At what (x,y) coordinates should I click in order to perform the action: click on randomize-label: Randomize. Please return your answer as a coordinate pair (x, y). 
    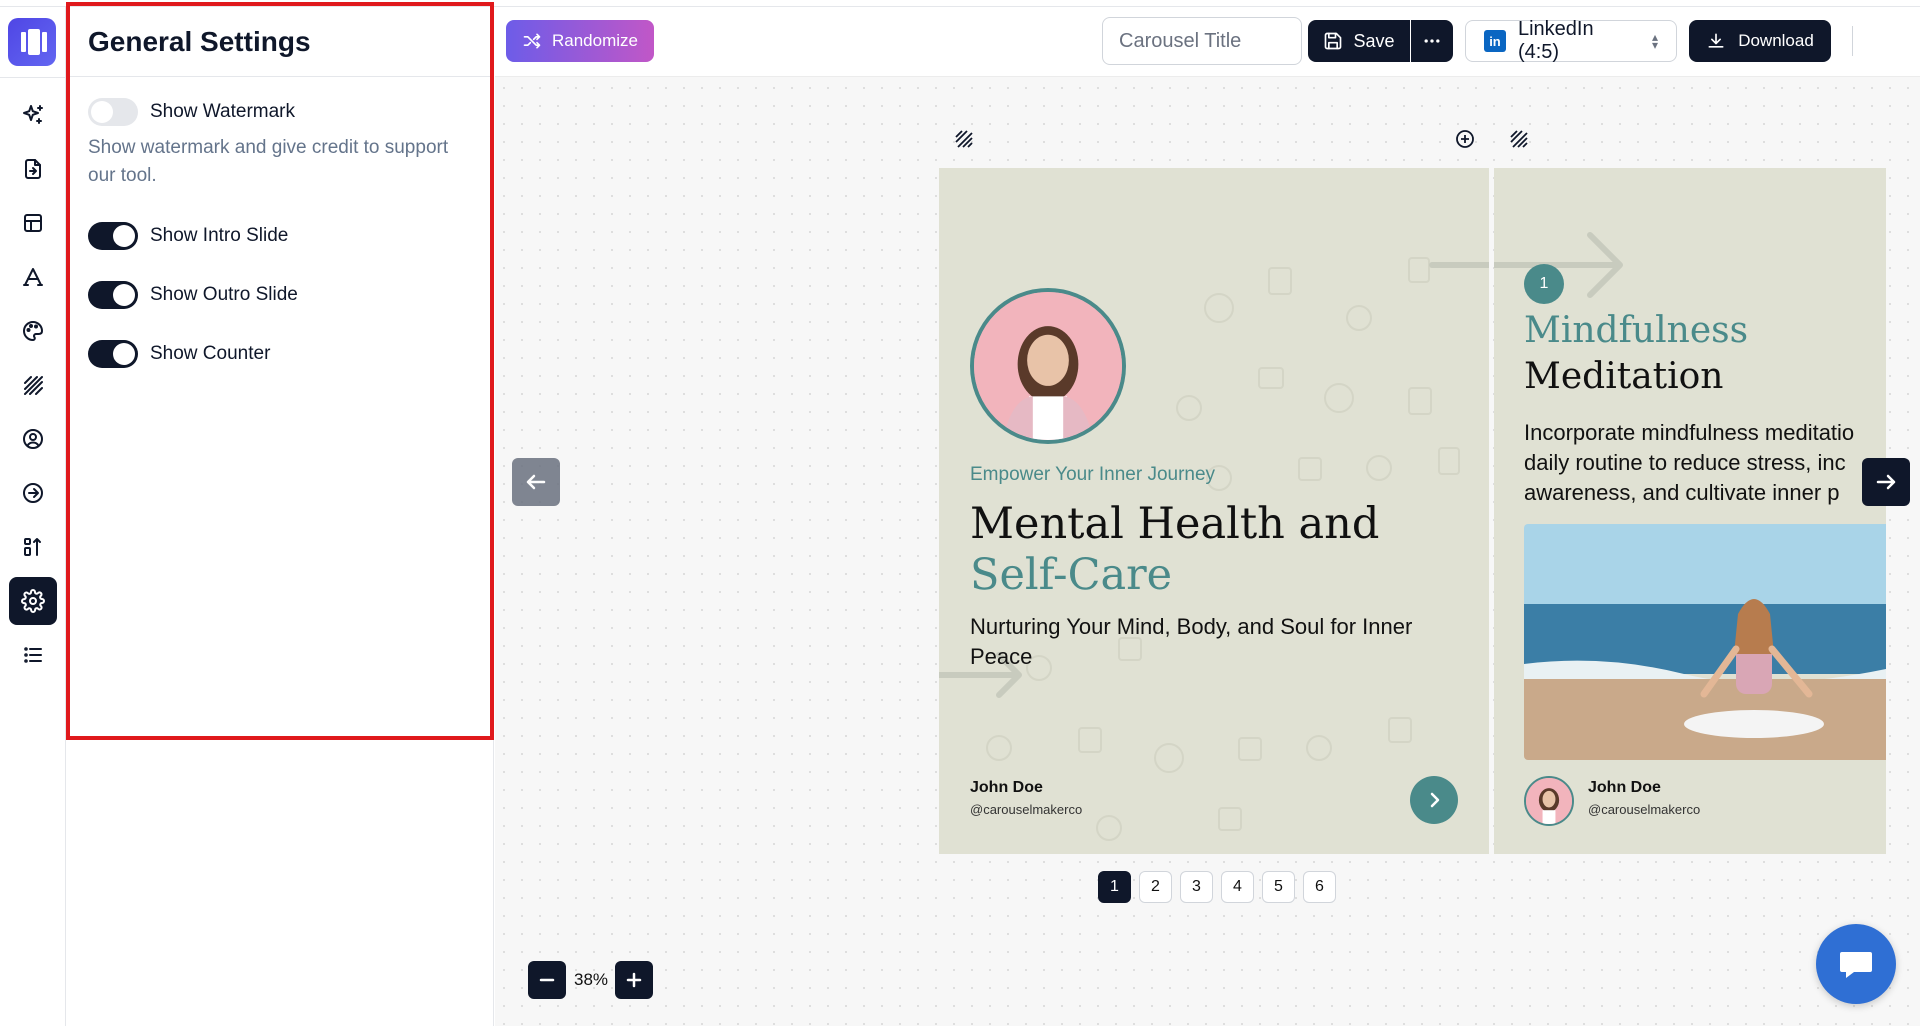
    Looking at the image, I should click on (595, 40).